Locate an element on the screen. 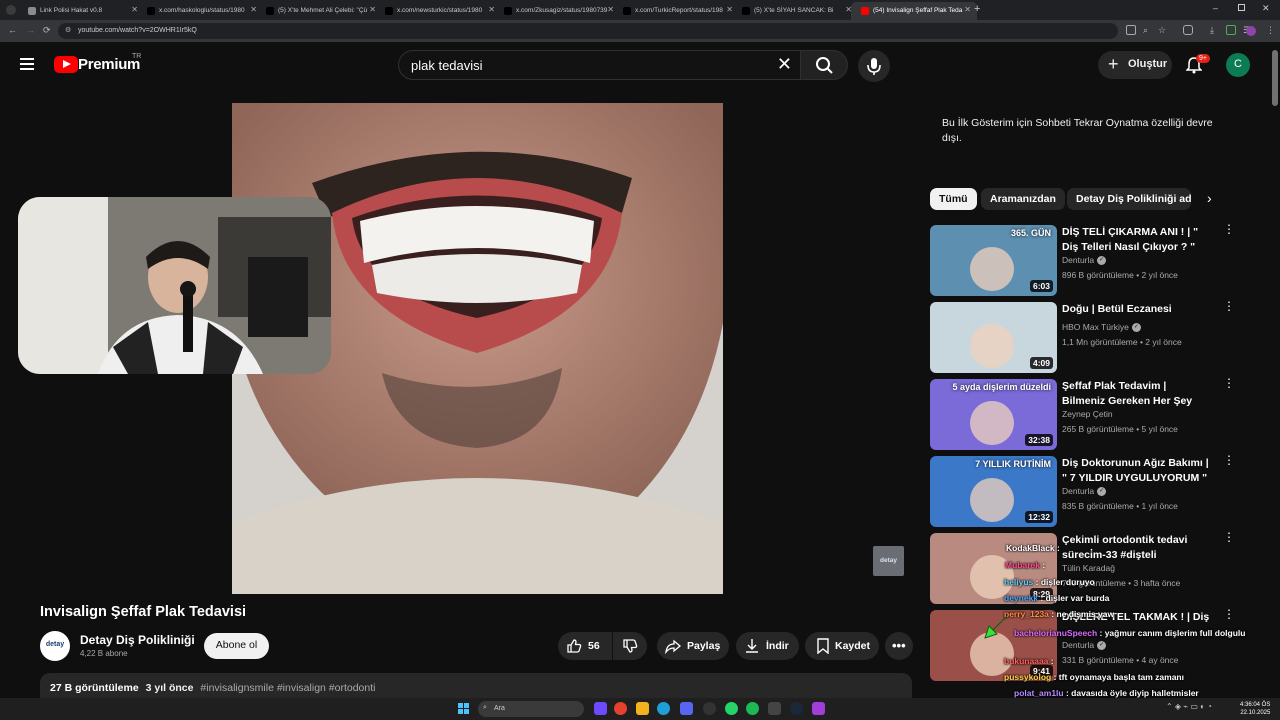 The width and height of the screenshot is (1280, 720). channel-name: Tülin Karadağ is located at coordinates (1088, 568).